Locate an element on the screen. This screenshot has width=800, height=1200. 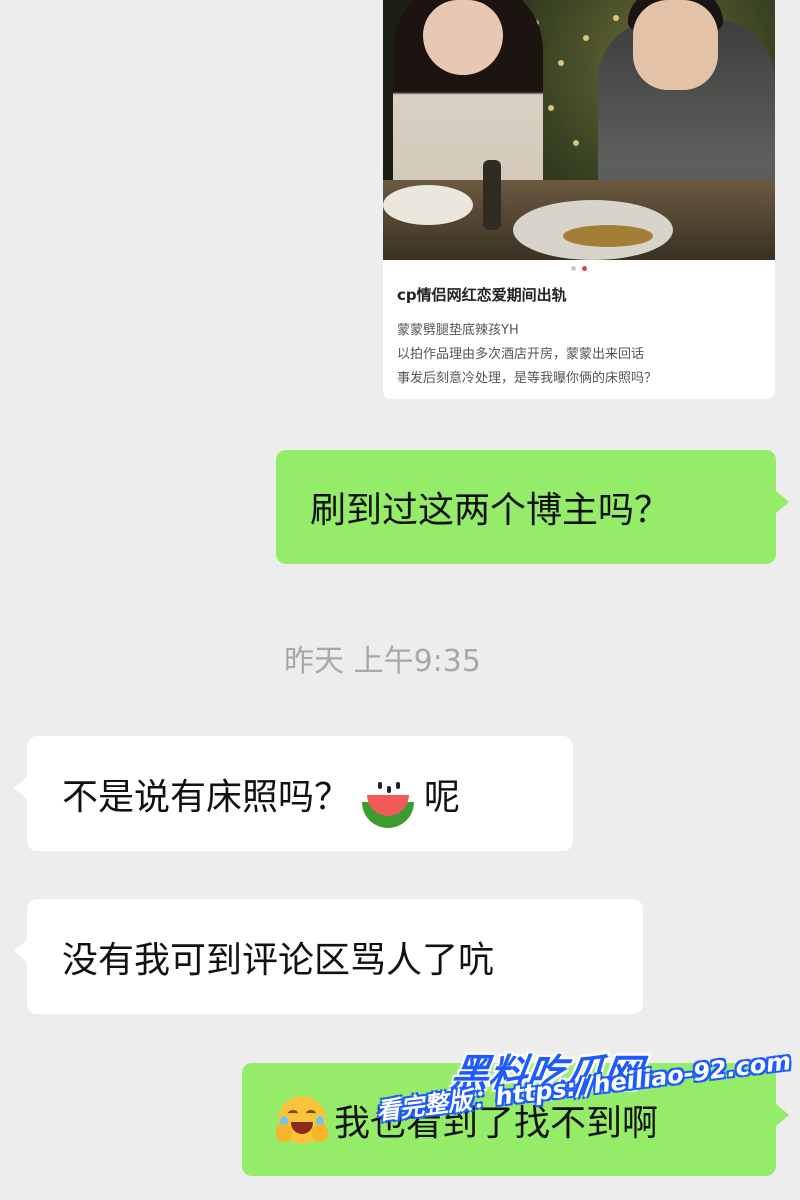
message-timestamp: 昨天 上午9:35 is located at coordinates (382, 661).